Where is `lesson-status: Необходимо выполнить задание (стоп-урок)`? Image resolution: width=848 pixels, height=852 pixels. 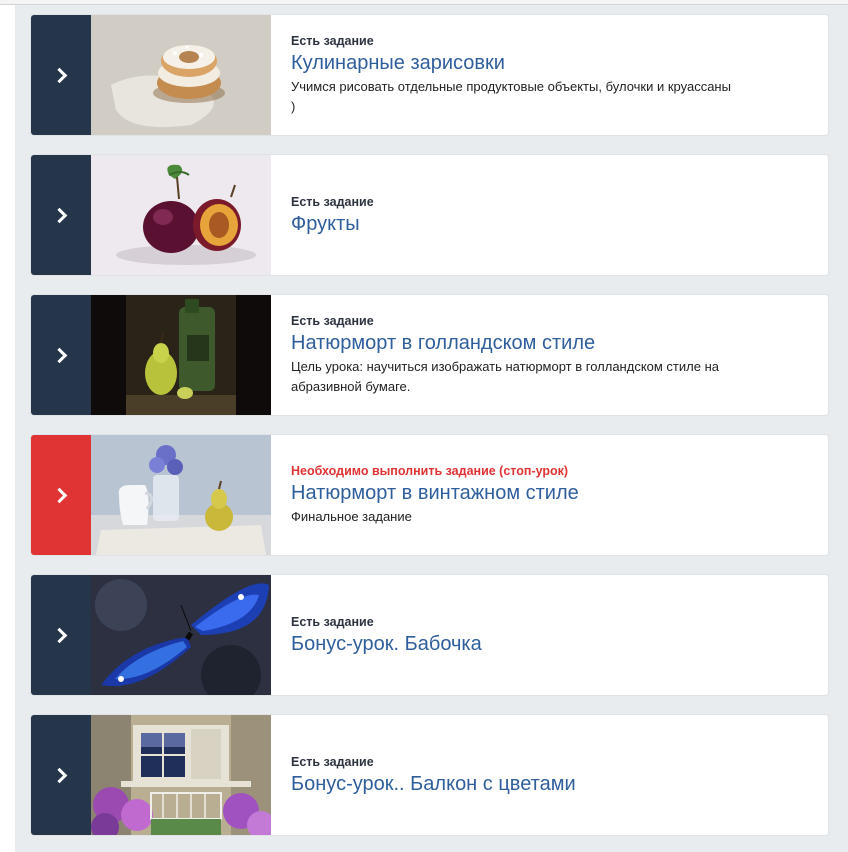 lesson-status: Необходимо выполнить задание (стоп-урок) is located at coordinates (430, 471).